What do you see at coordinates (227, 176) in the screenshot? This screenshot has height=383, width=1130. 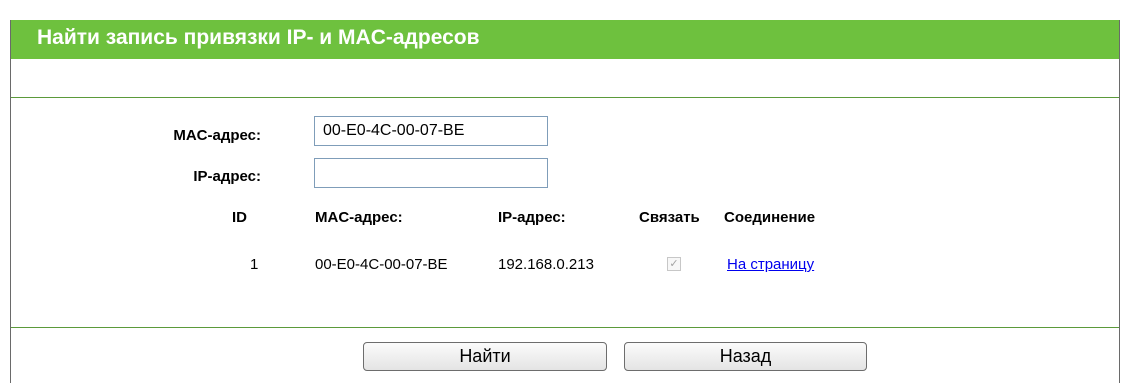 I see `ip-address-label: IP-адрес:` at bounding box center [227, 176].